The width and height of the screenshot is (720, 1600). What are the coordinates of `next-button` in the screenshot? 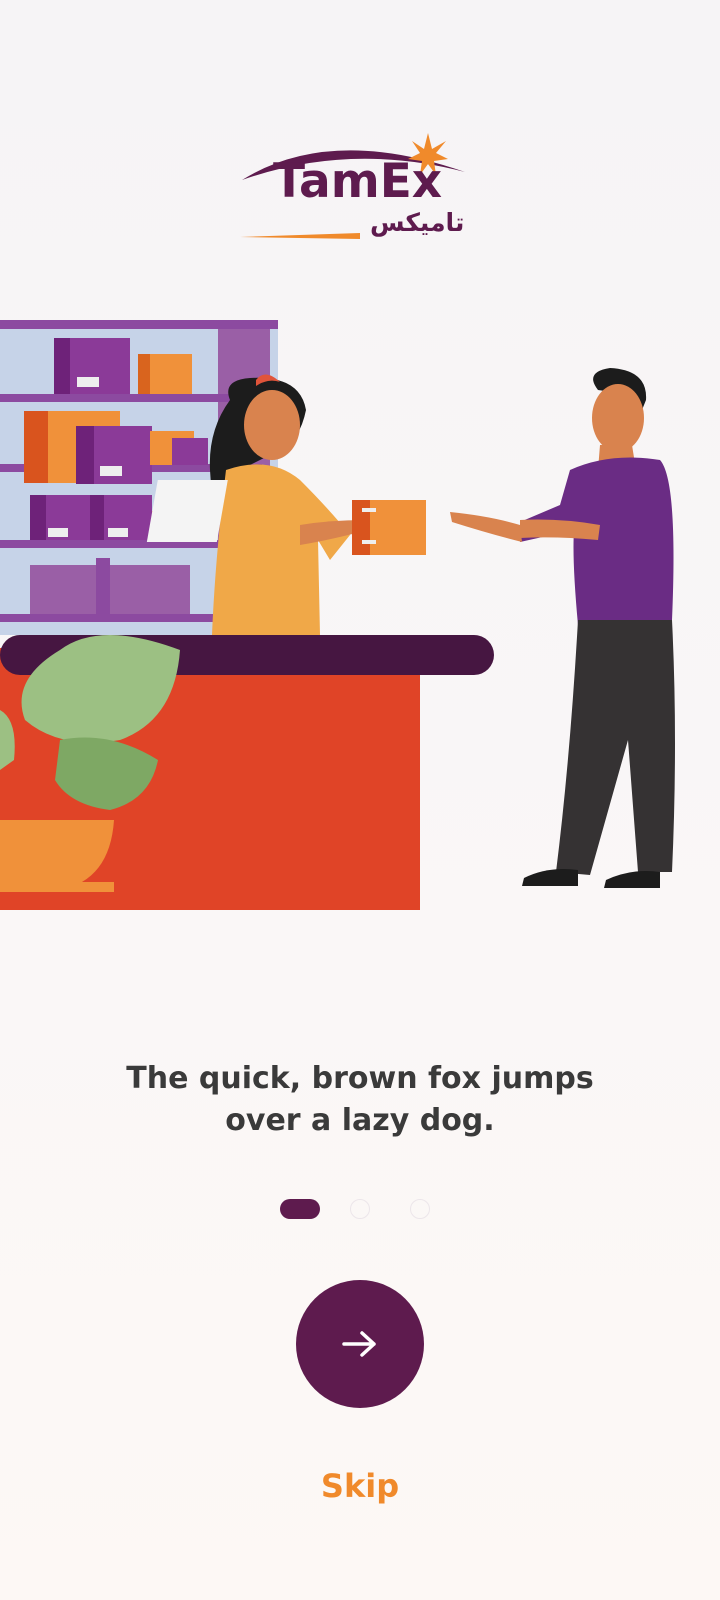 It's located at (360, 1344).